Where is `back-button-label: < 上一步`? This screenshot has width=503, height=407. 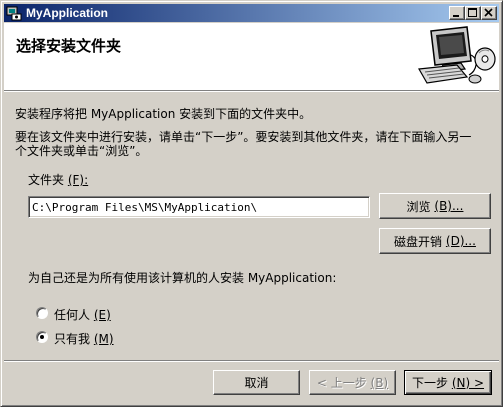
back-button-label: < 上一步 is located at coordinates (341, 383).